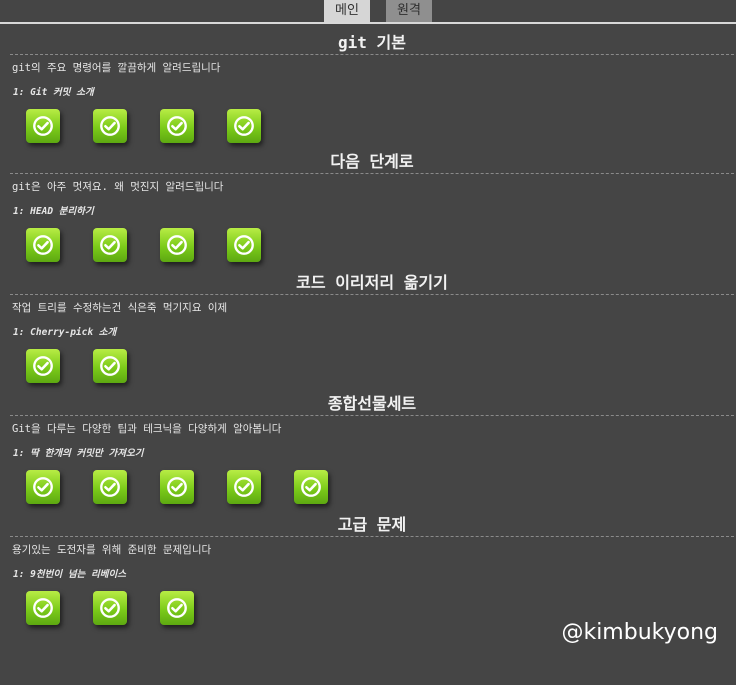 The height and width of the screenshot is (685, 736). I want to click on section-title: 다음 단계로, so click(372, 162).